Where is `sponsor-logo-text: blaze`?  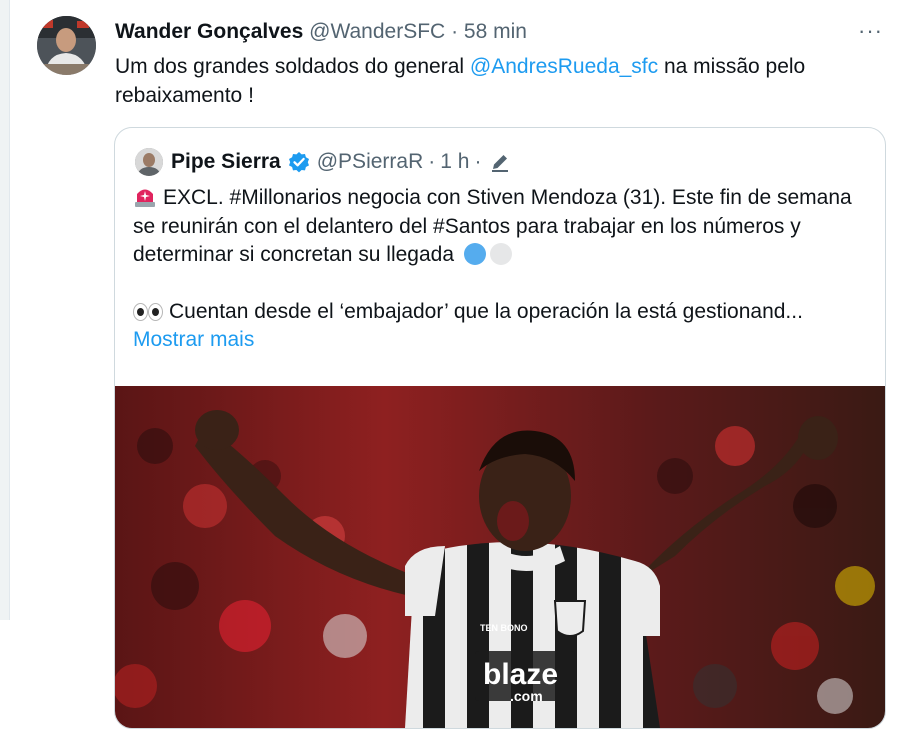 sponsor-logo-text: blaze is located at coordinates (520, 674).